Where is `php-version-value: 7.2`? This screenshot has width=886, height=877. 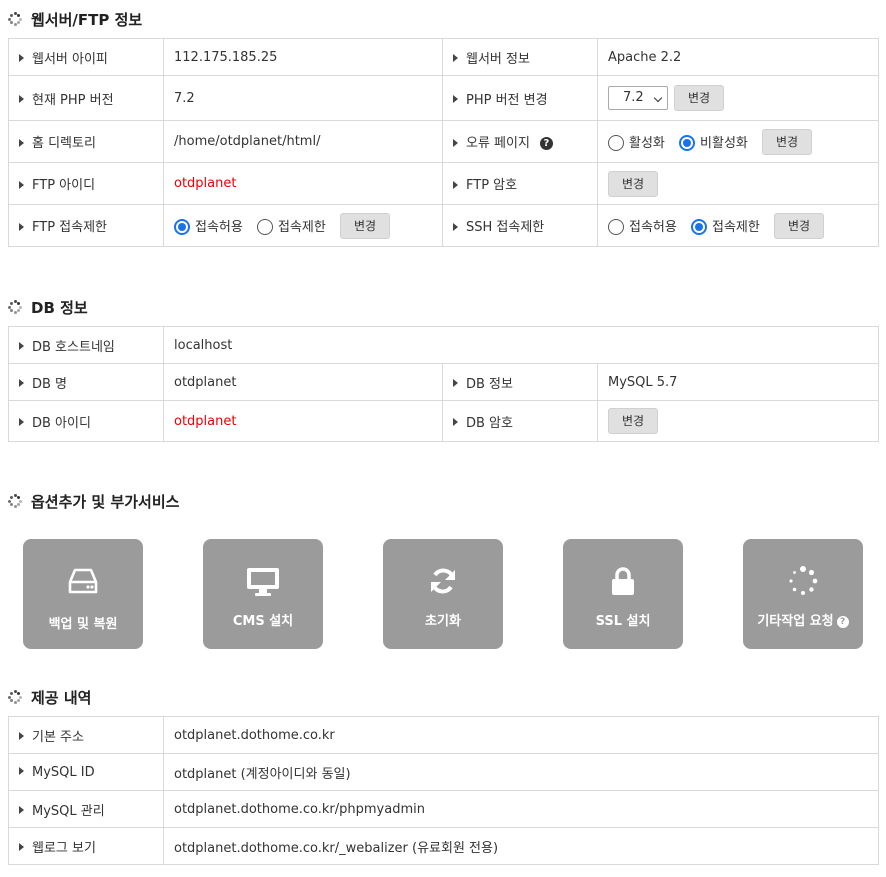
php-version-value: 7.2 is located at coordinates (303, 98).